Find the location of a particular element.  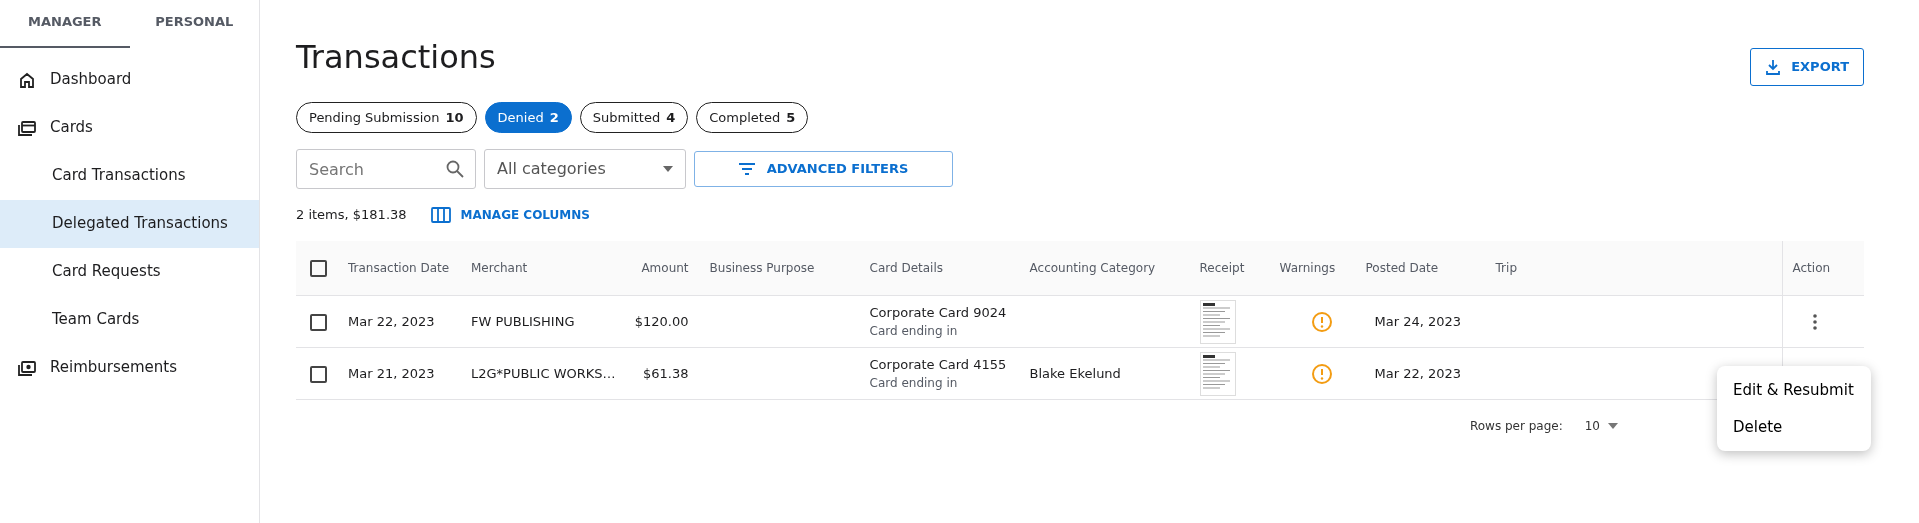

columns-icon is located at coordinates (440, 214).